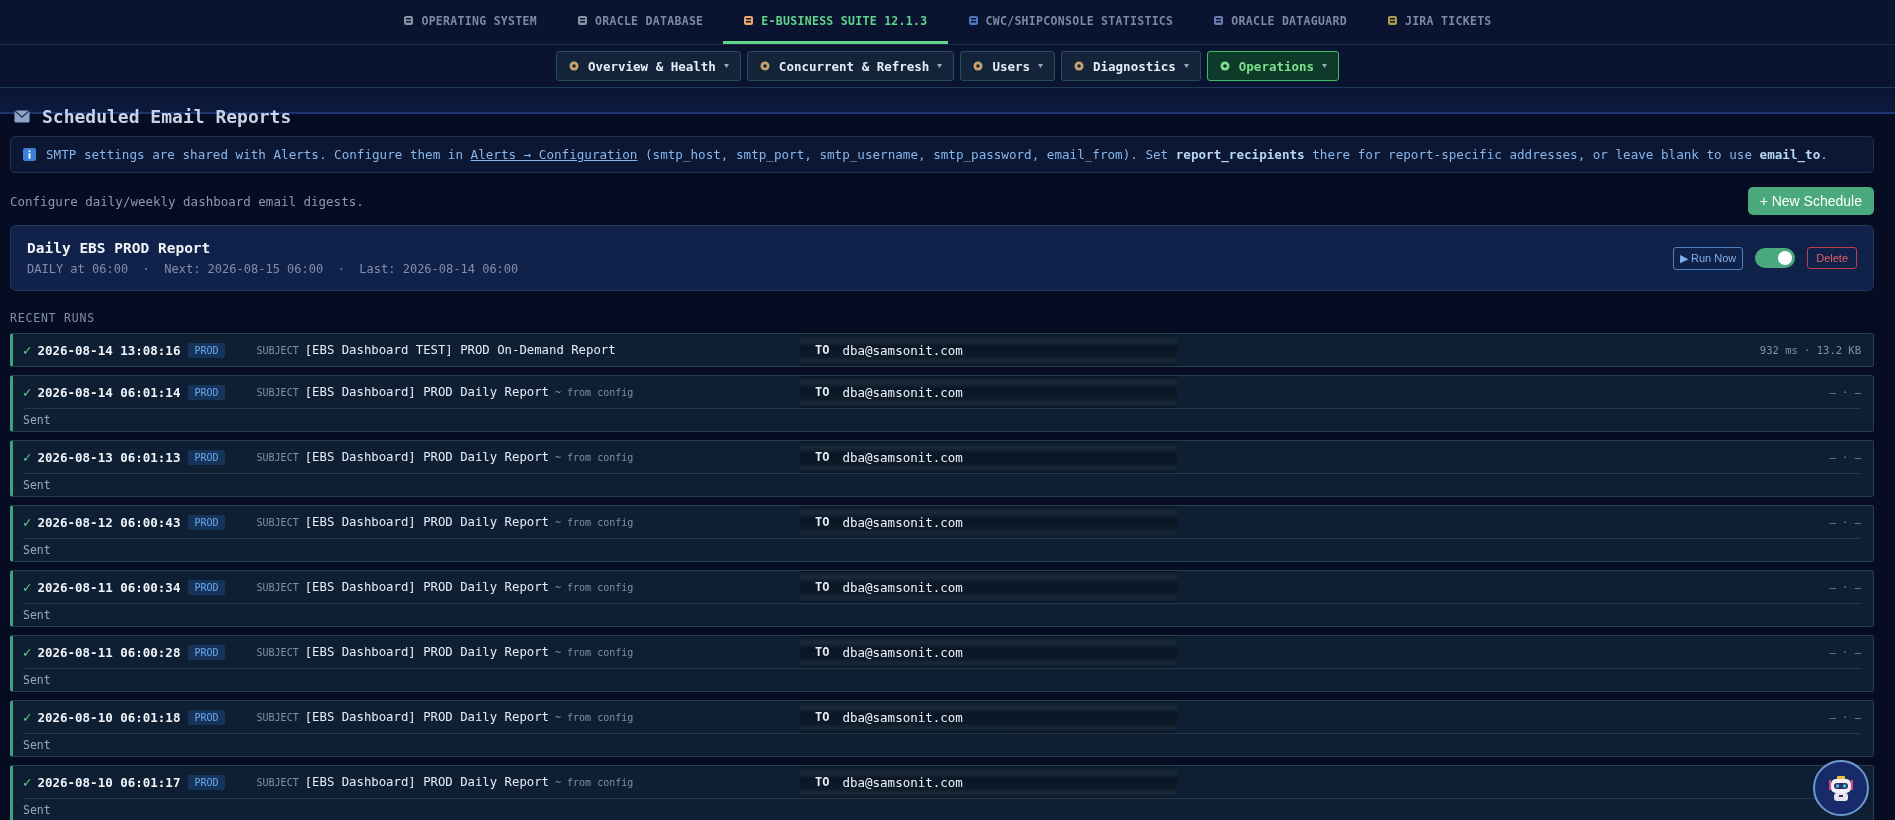 Image resolution: width=1895 pixels, height=820 pixels. I want to click on robot-icon, so click(1841, 788).